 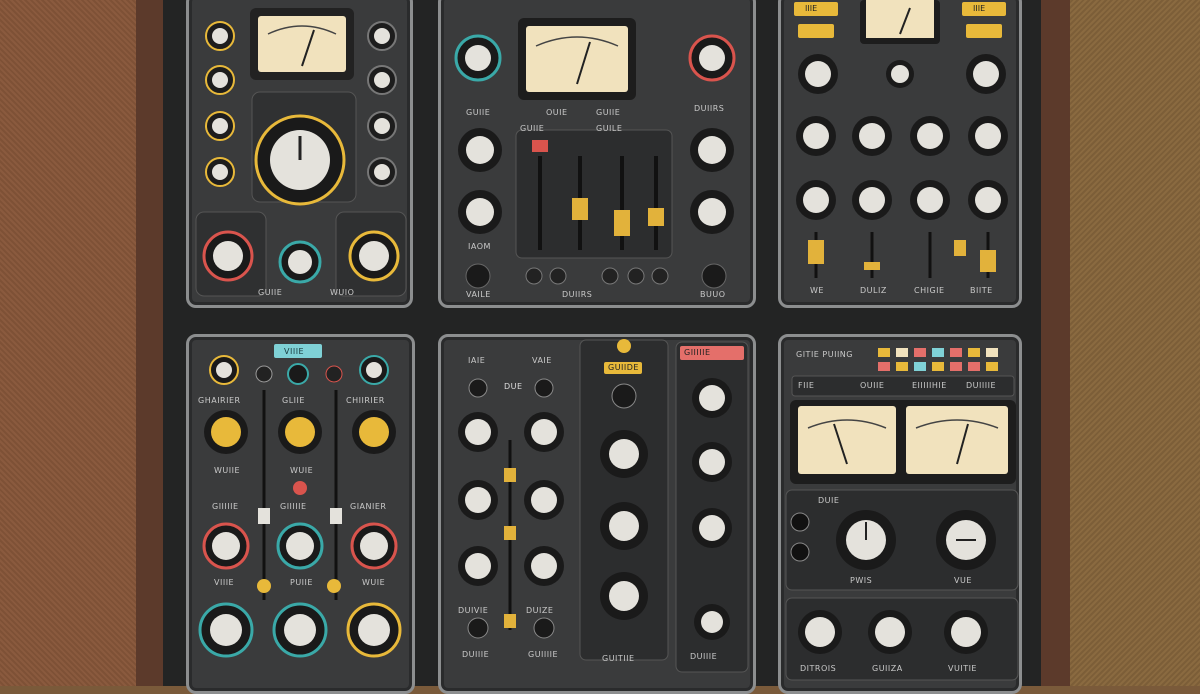 What do you see at coordinates (872, 385) in the screenshot?
I see `module-6-label-2: OUIIE` at bounding box center [872, 385].